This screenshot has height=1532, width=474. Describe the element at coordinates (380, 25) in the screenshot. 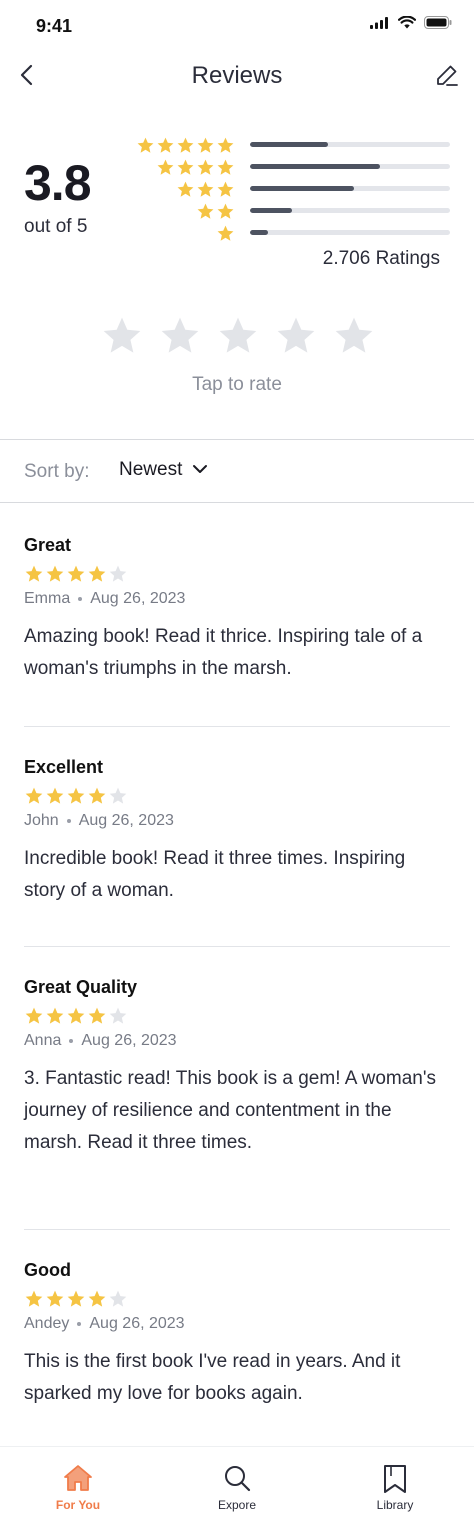

I see `signal-icon` at that location.